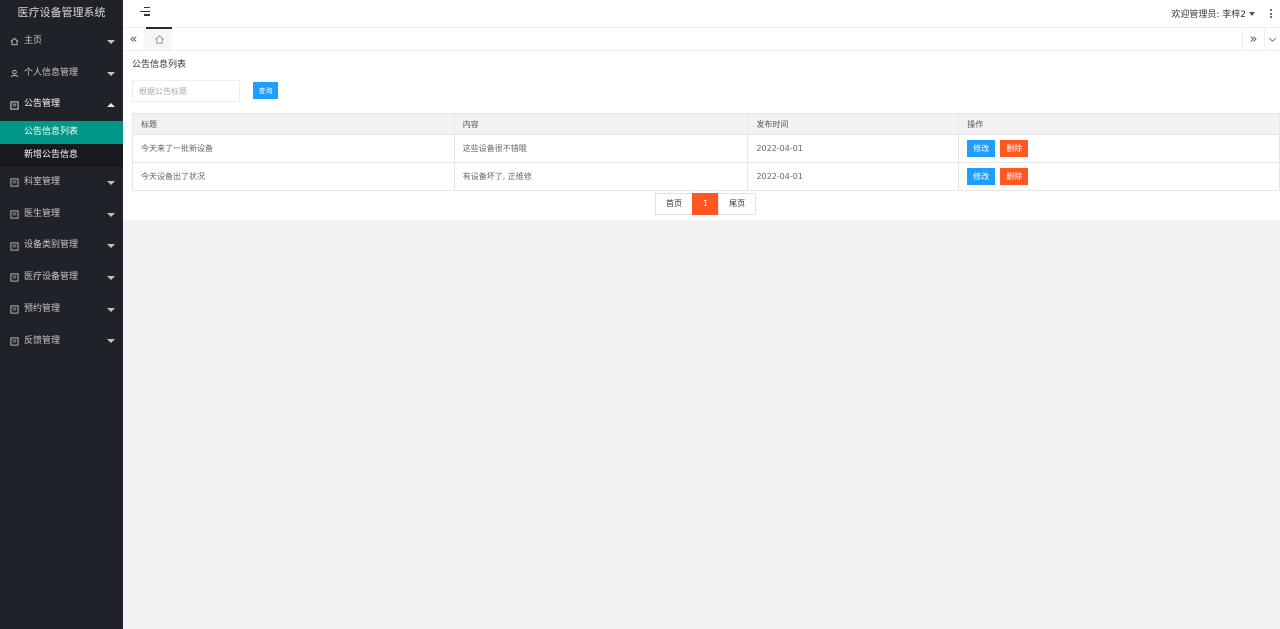 This screenshot has height=629, width=1280. Describe the element at coordinates (186, 91) in the screenshot. I see `search-input` at that location.